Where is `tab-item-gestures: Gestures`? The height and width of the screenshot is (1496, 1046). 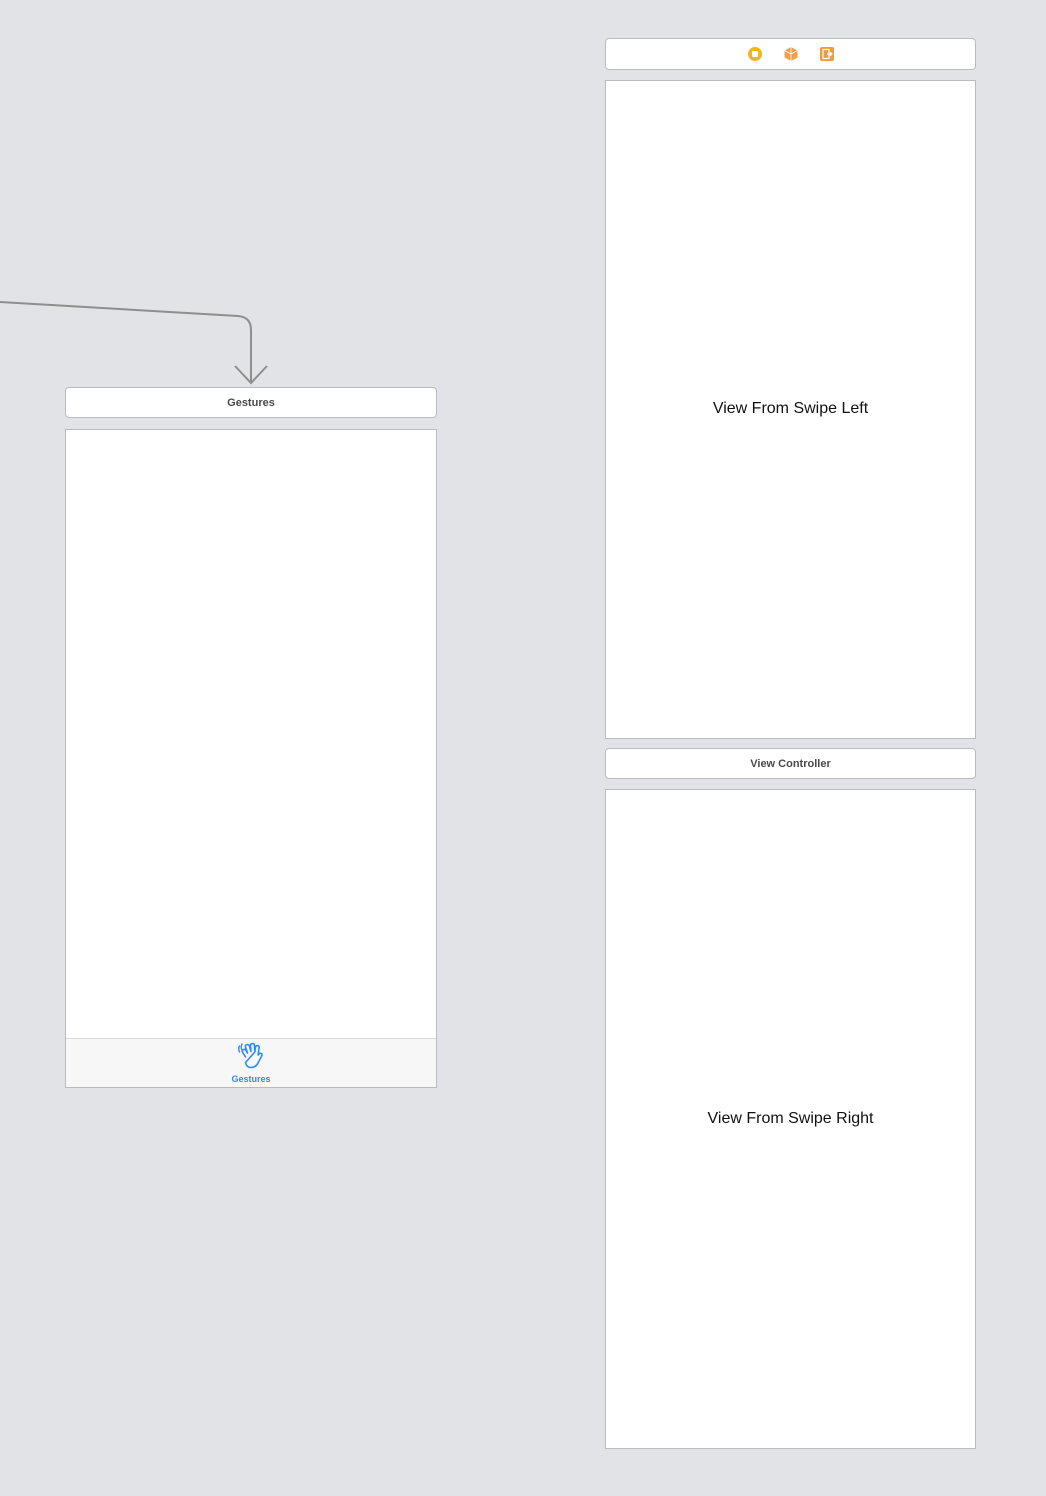 tab-item-gestures: Gestures is located at coordinates (251, 1063).